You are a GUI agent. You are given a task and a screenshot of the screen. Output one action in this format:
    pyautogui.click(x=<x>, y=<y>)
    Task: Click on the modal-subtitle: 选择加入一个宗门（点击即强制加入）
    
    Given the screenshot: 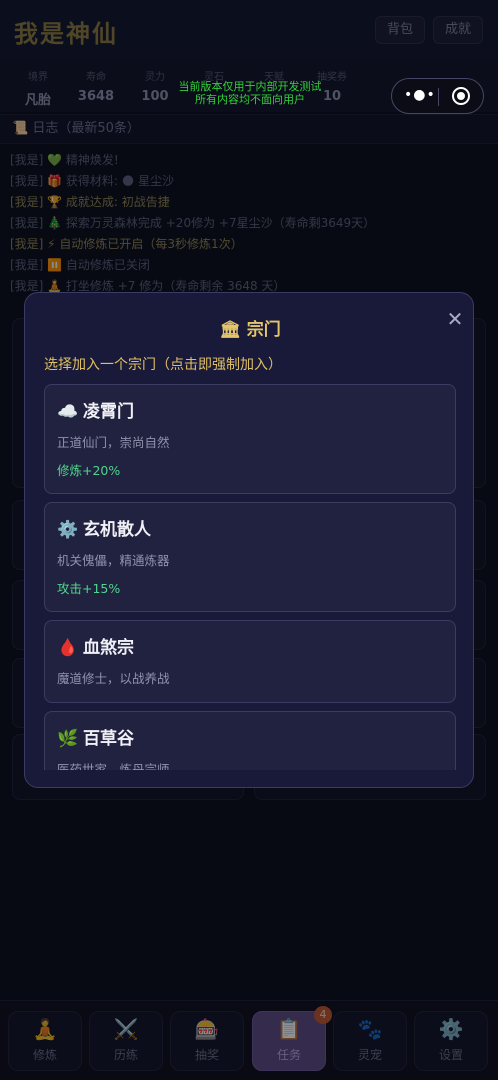 What is the action you would take?
    pyautogui.click(x=163, y=365)
    